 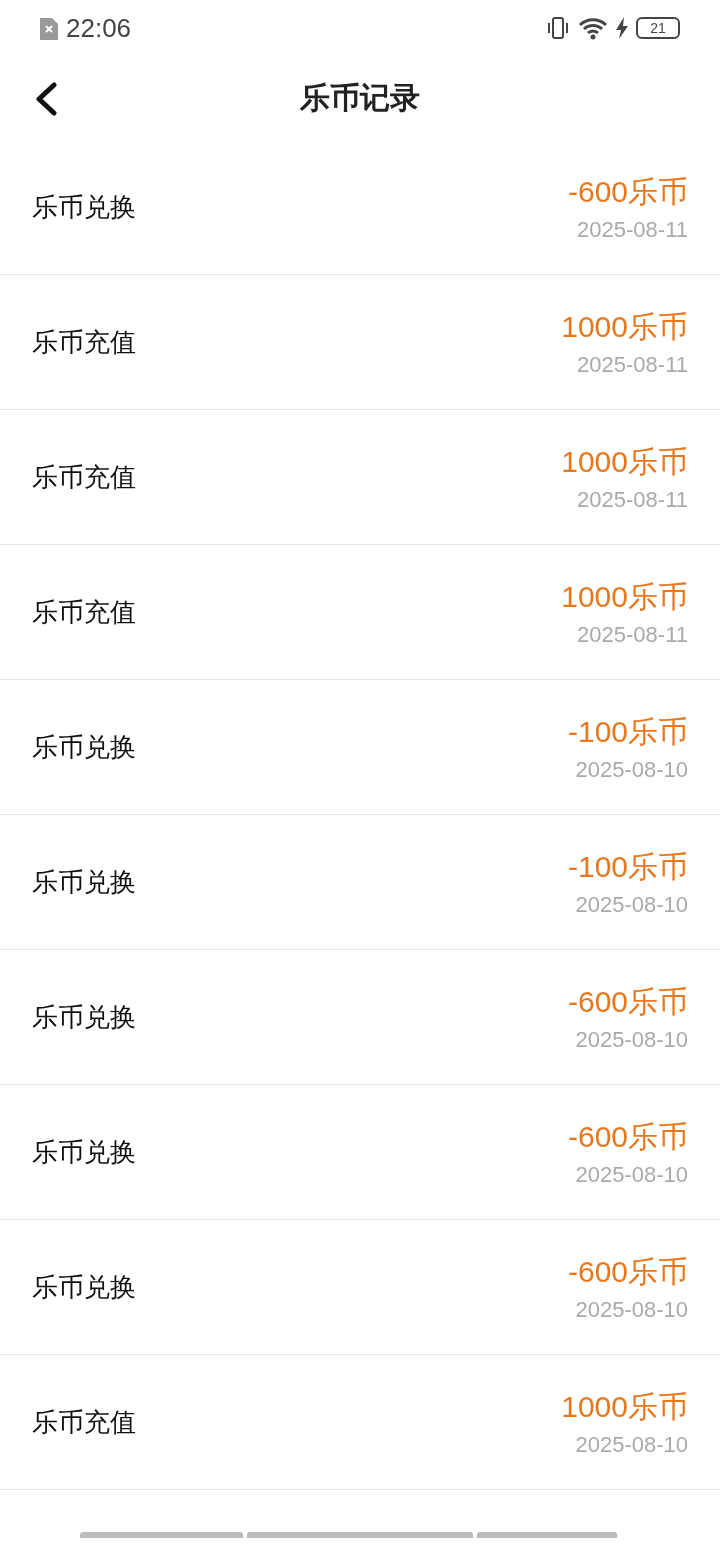 I want to click on page-title: 乐币记录, so click(x=360, y=97).